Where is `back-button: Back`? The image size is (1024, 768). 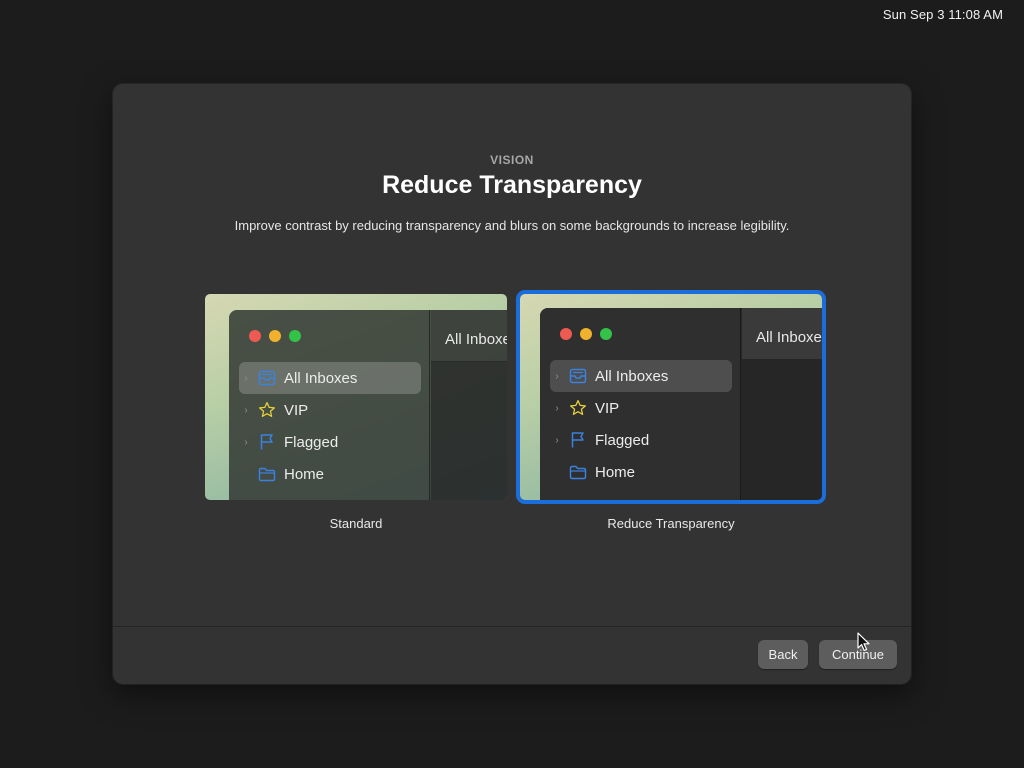
back-button: Back is located at coordinates (783, 654).